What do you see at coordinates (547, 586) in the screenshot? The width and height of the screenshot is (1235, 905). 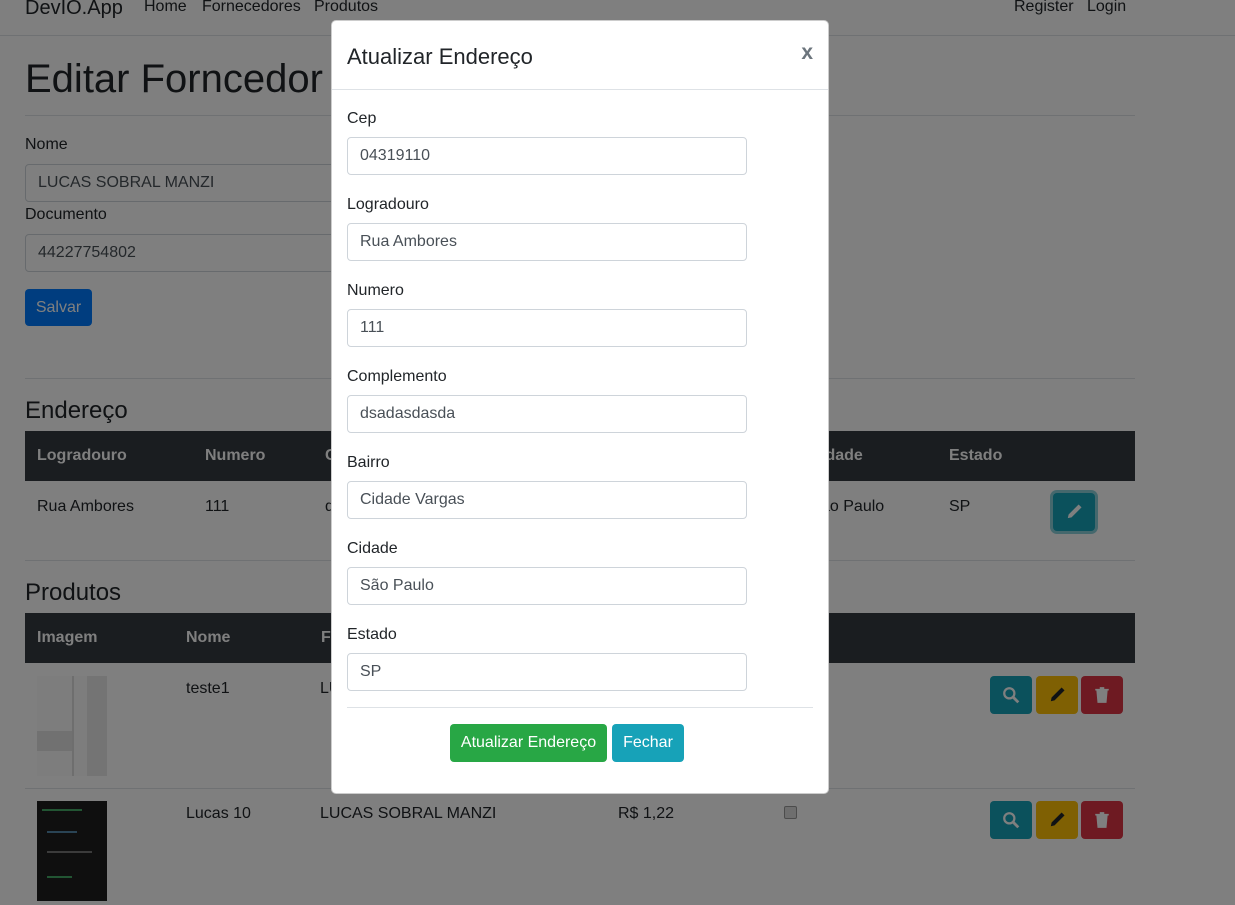 I see `cidade-input: São Paulo` at bounding box center [547, 586].